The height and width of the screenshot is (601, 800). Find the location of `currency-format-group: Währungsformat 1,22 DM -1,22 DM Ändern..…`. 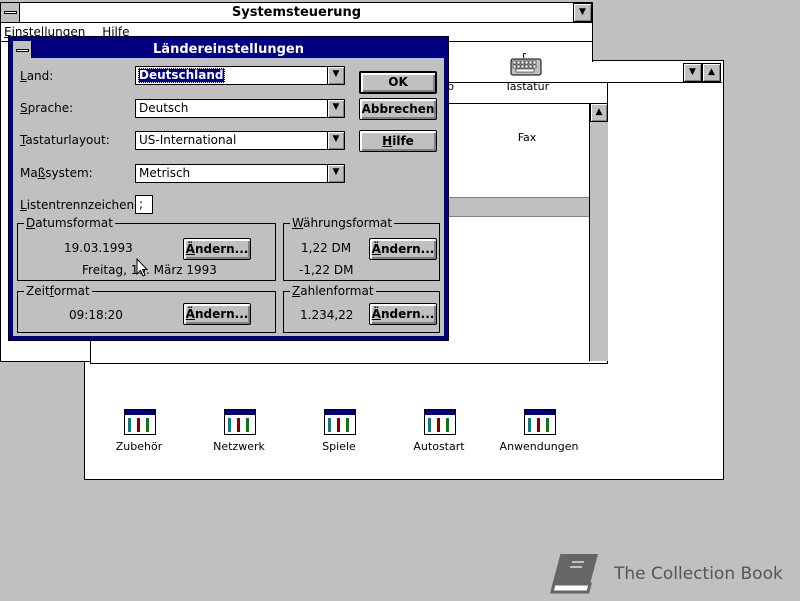

currency-format-group: Währungsformat 1,22 DM -1,22 DM Ändern..… is located at coordinates (361, 248).